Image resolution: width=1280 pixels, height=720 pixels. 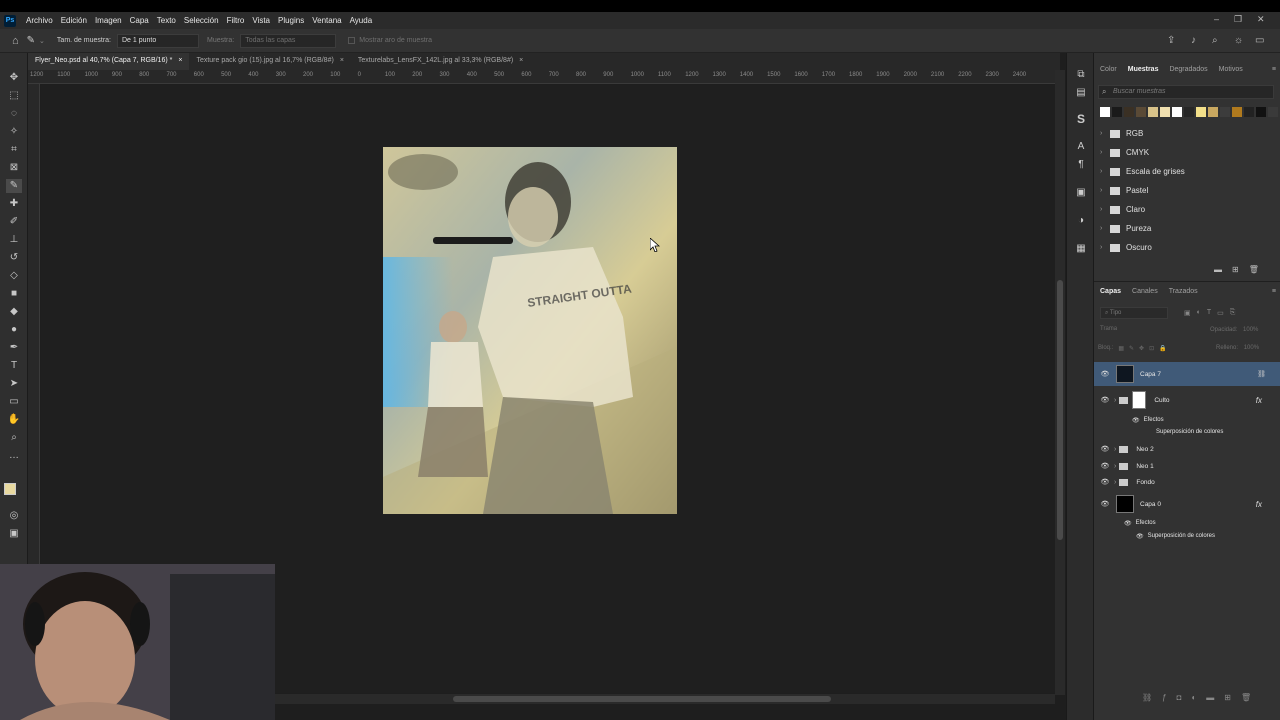 What do you see at coordinates (1238, 40) in the screenshot?
I see `lightbulb-icon: ☼` at bounding box center [1238, 40].